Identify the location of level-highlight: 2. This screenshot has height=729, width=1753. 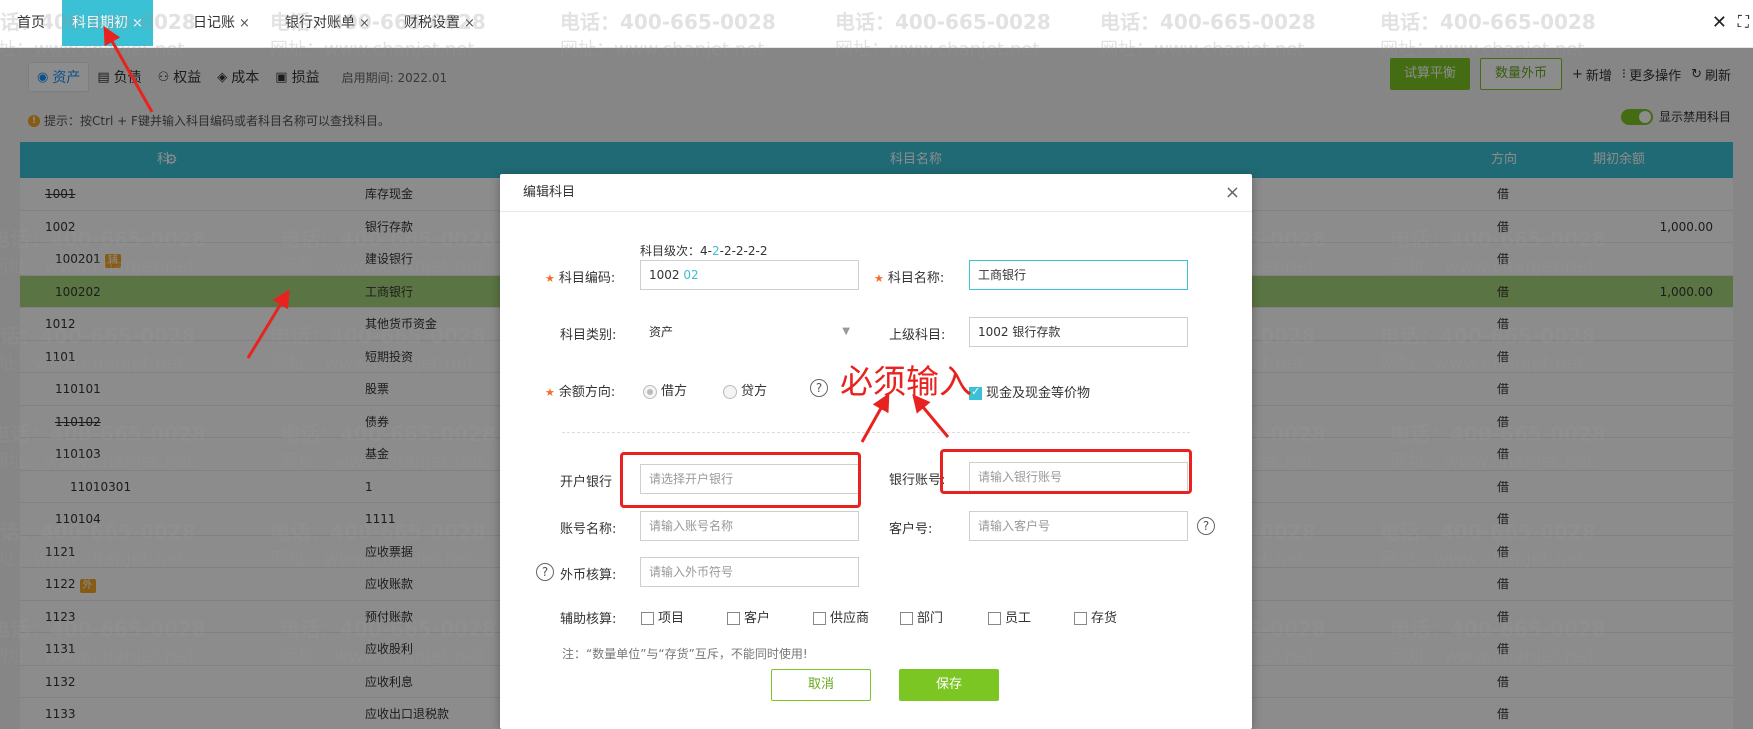
(715, 251).